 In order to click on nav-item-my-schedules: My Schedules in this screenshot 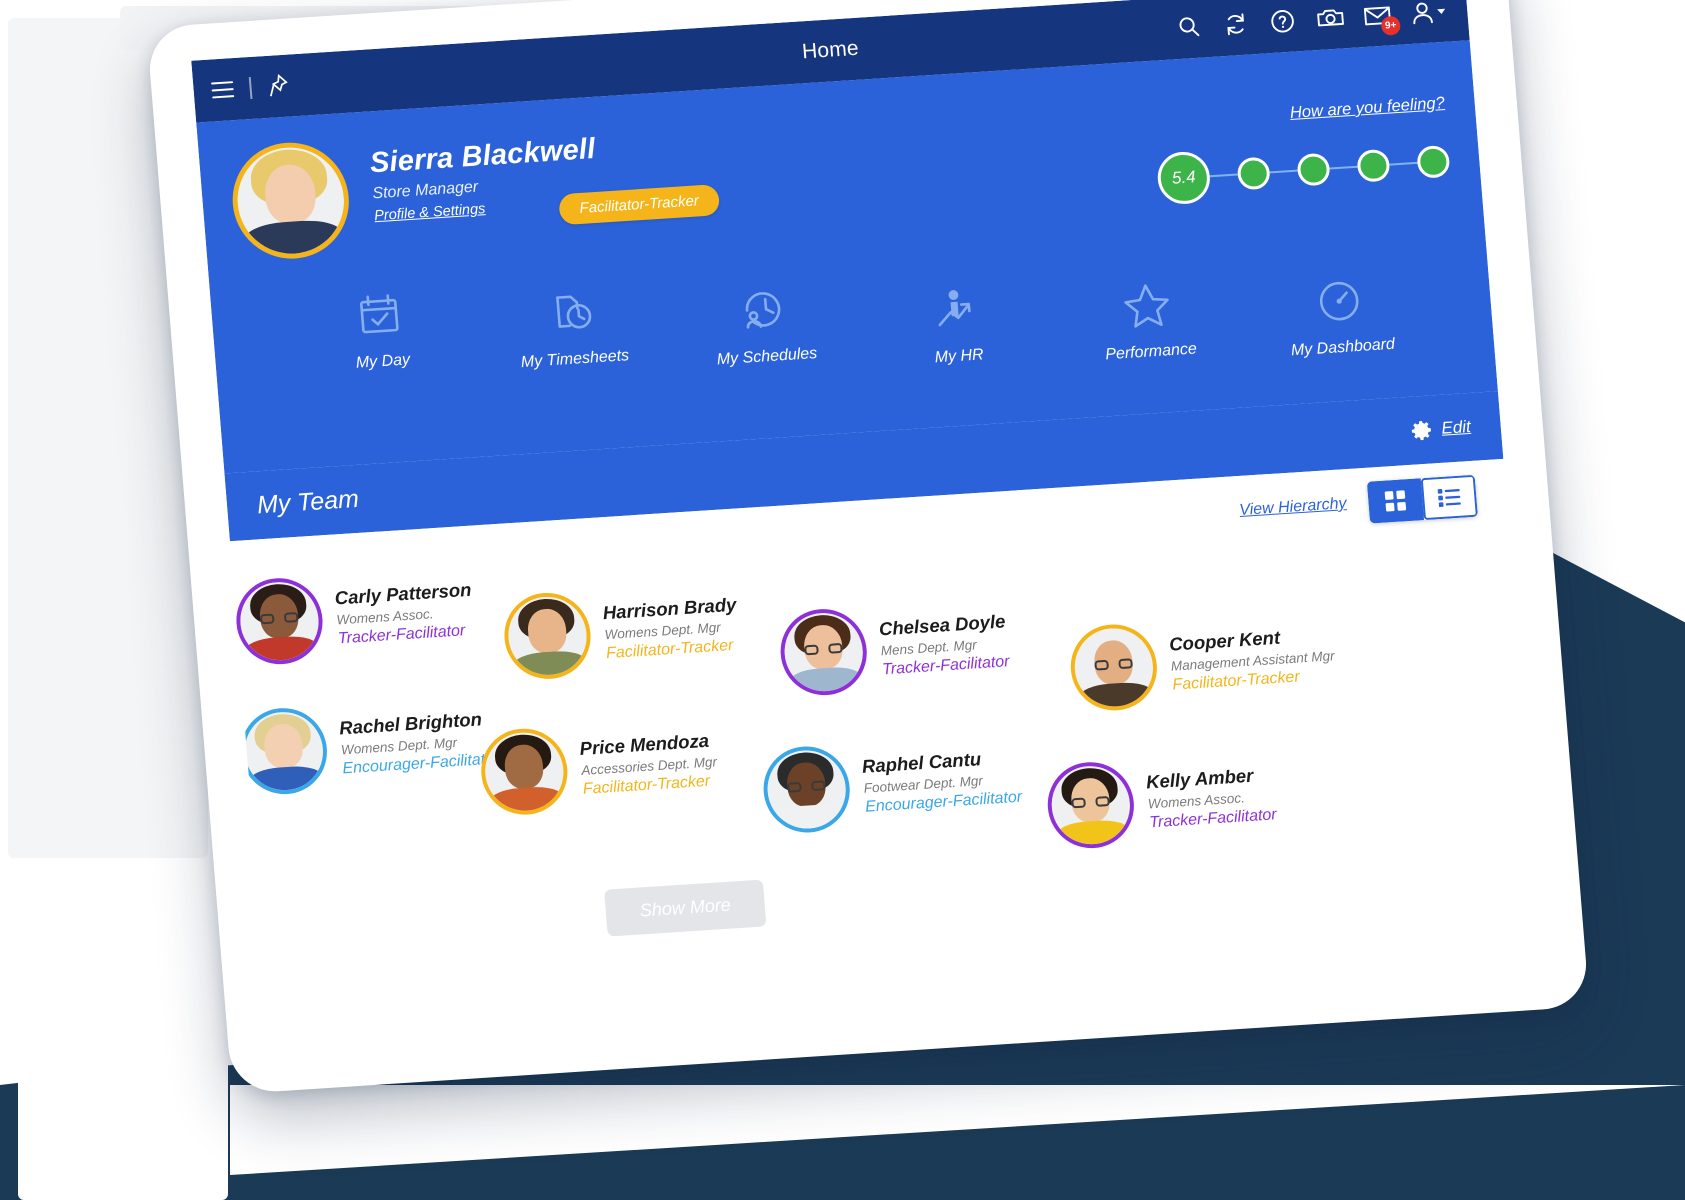, I will do `click(764, 324)`.